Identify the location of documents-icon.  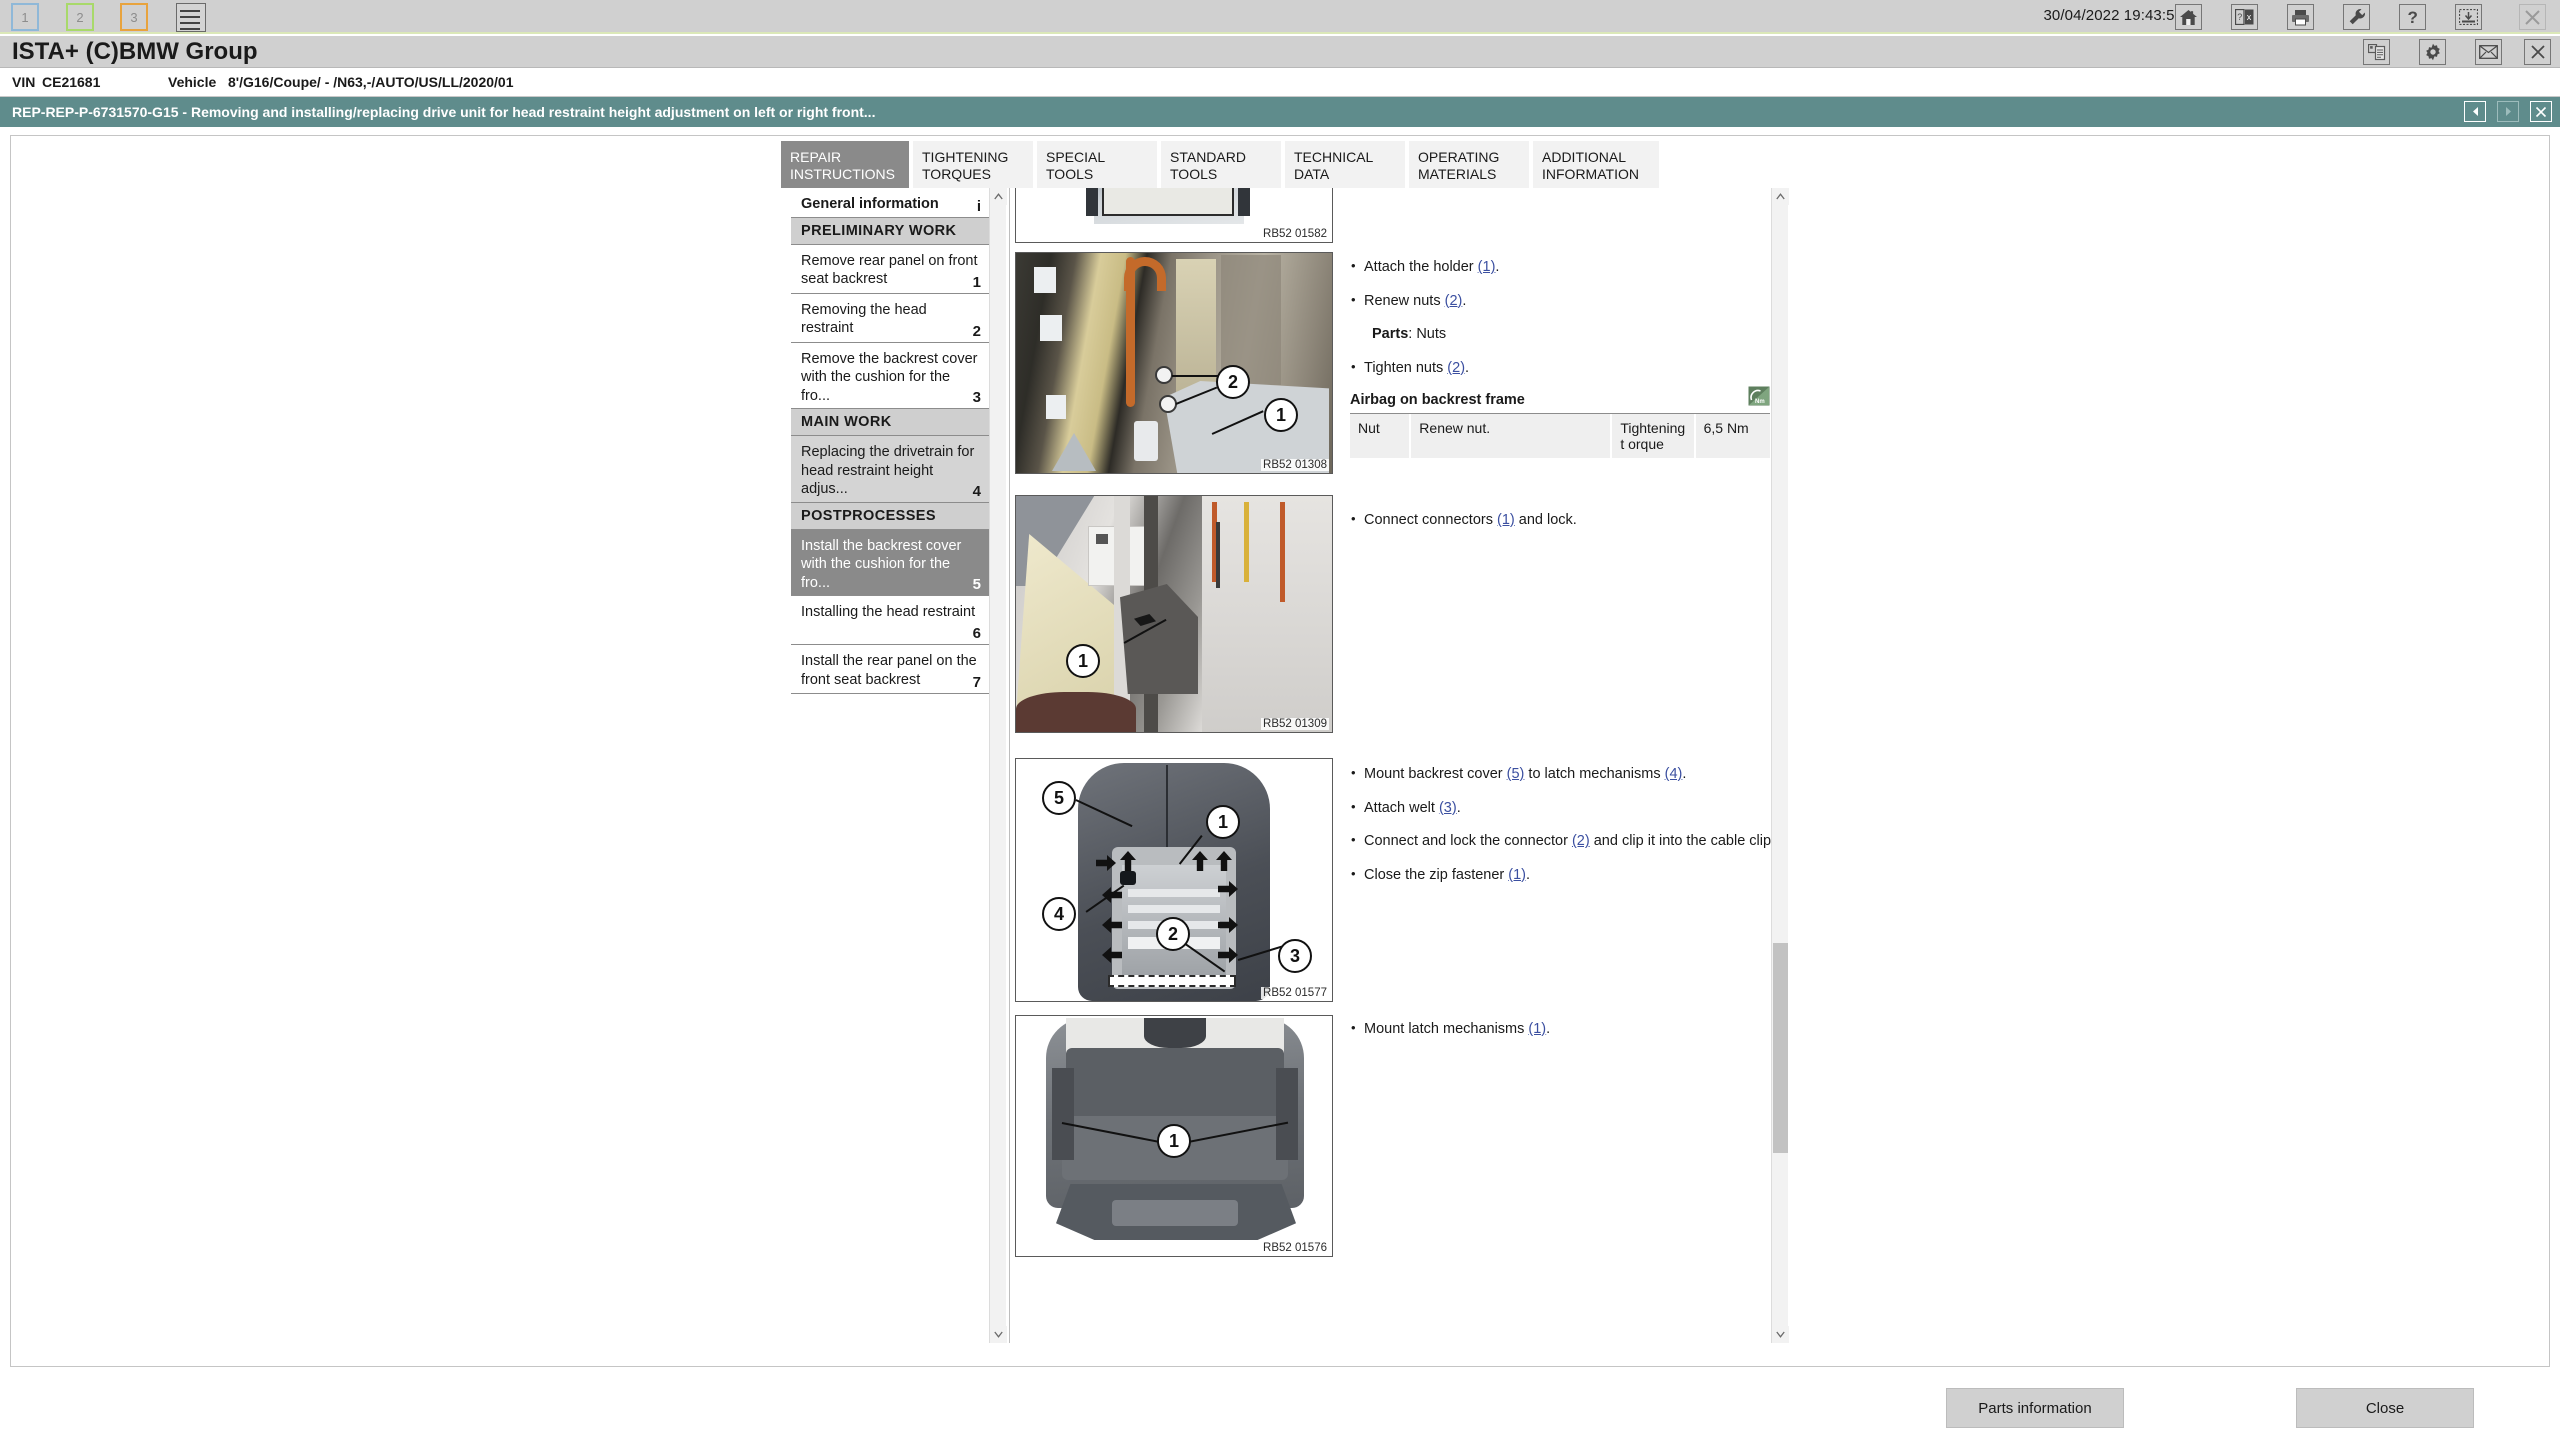
(2376, 52).